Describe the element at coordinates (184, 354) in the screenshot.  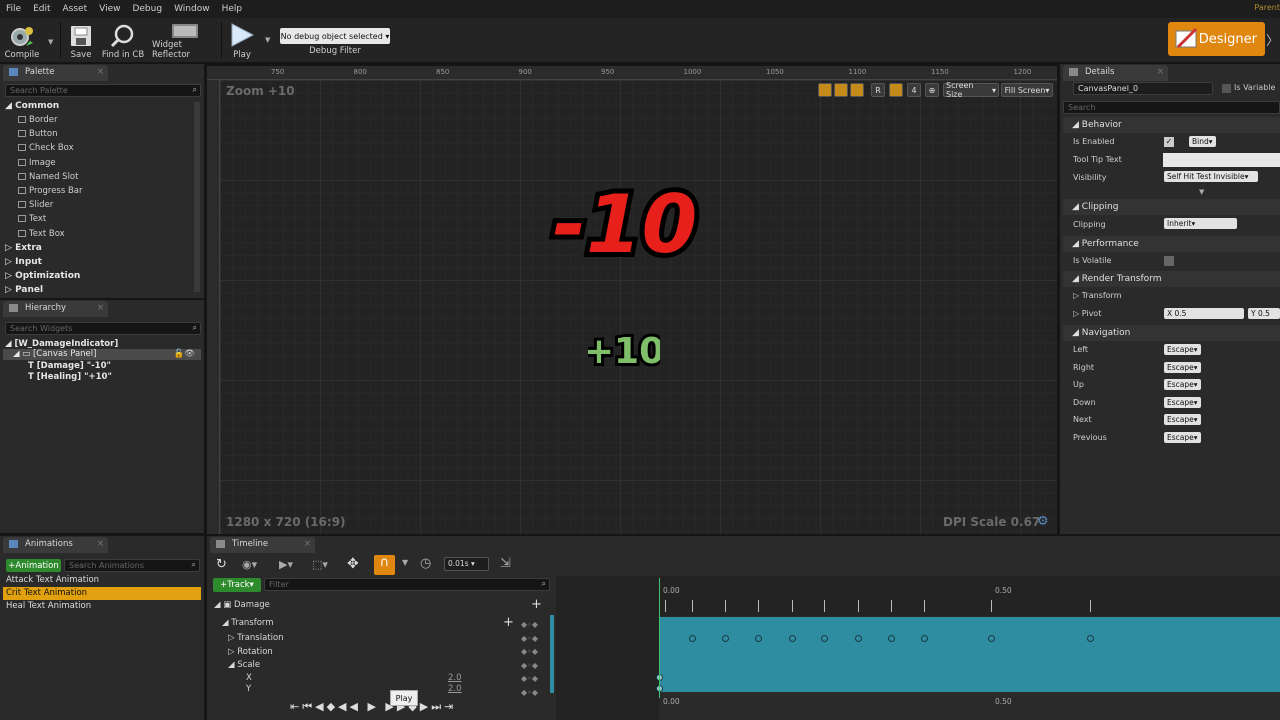
I see `lock-eye-icons: 🔓👁` at that location.